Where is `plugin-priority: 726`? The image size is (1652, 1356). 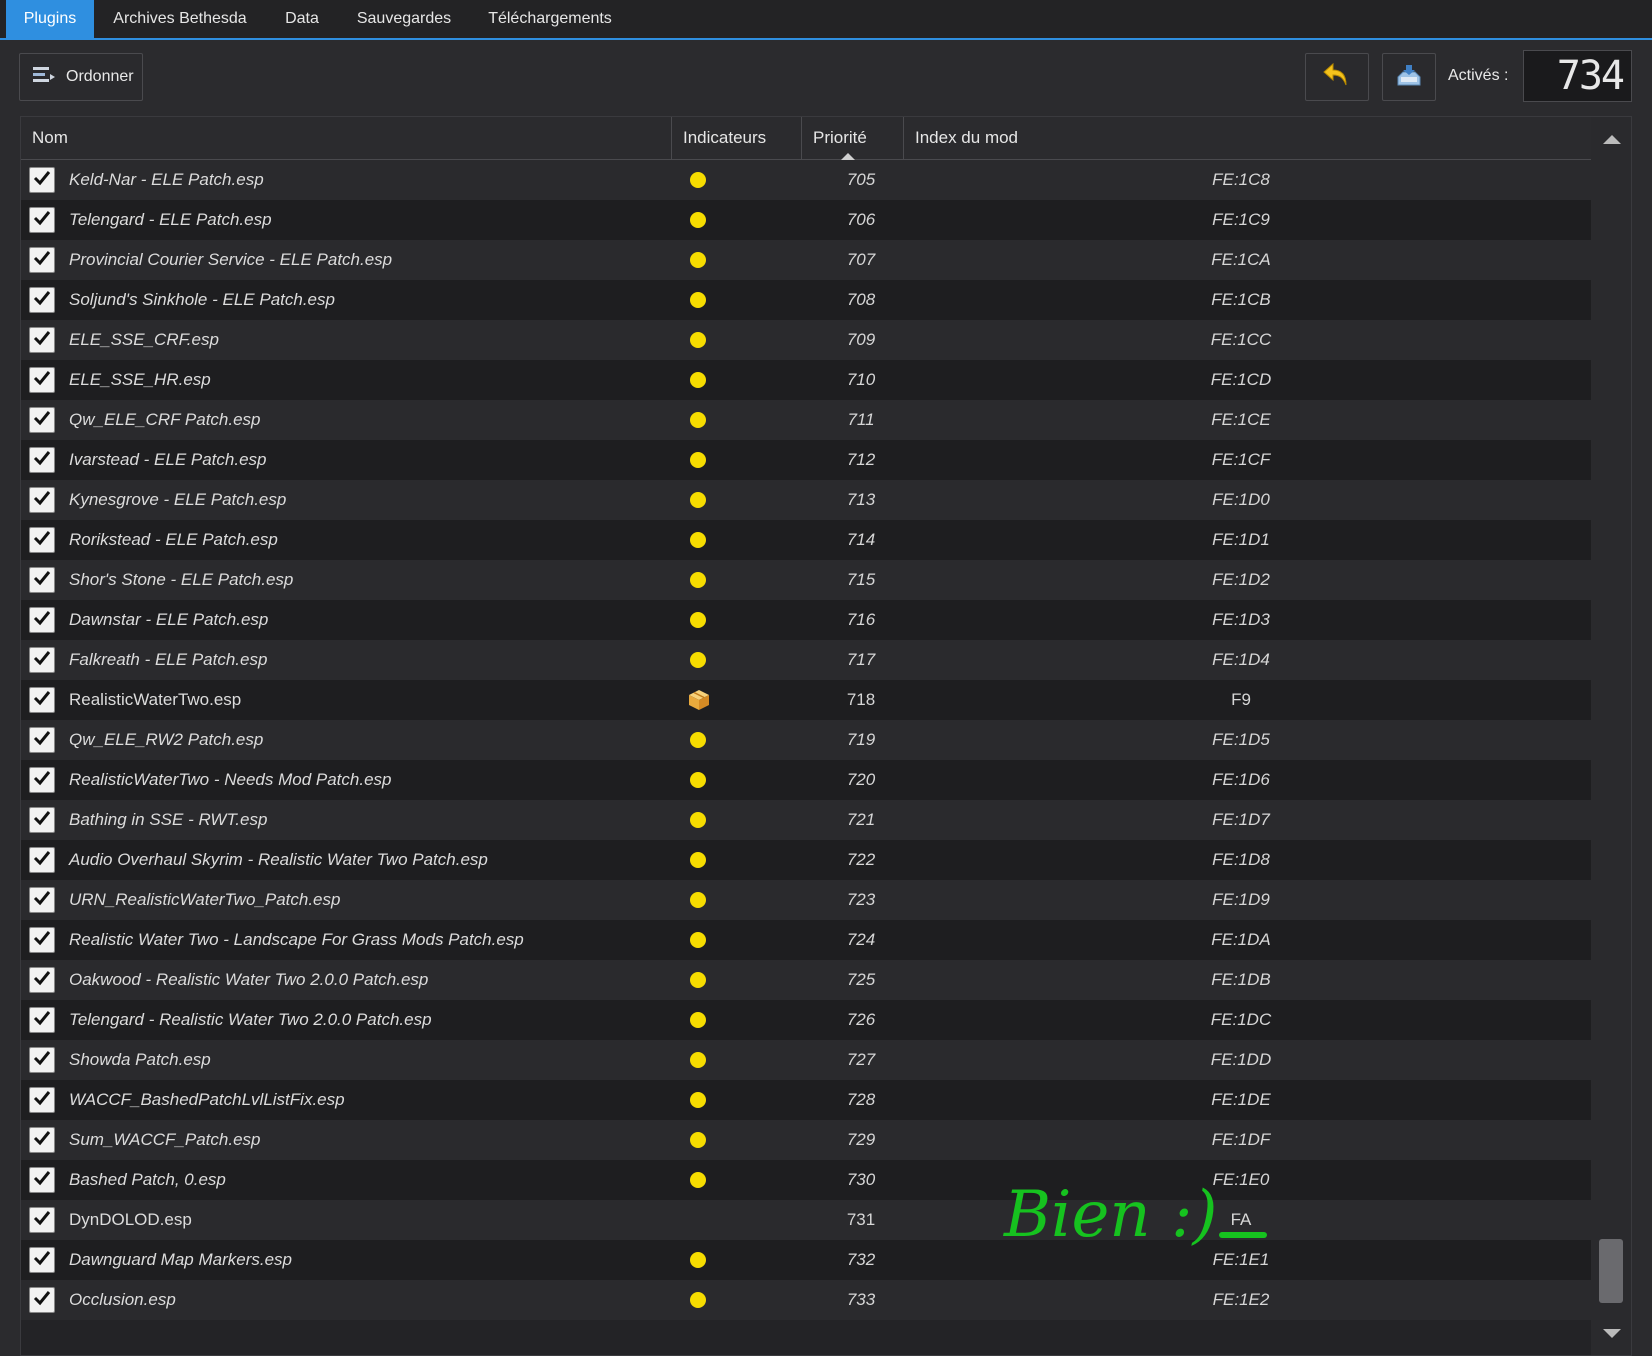
plugin-priority: 726 is located at coordinates (861, 1019).